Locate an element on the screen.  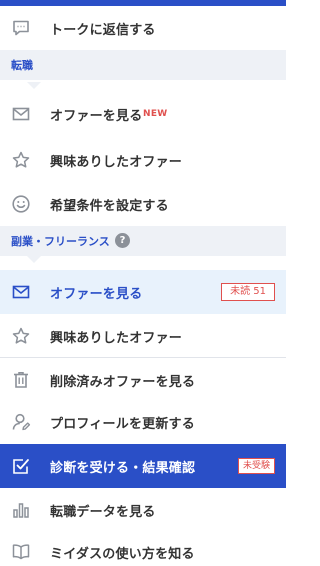
trash-icon is located at coordinates (21, 380).